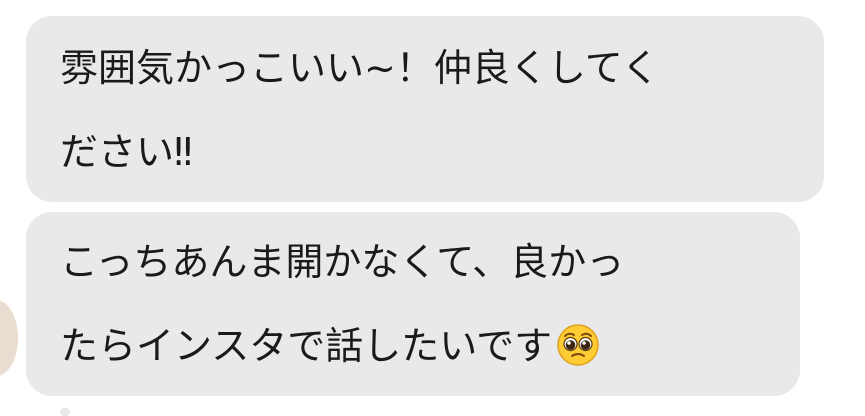 The image size is (865, 416). What do you see at coordinates (360, 68) in the screenshot?
I see `message-text-line: 雰囲気かっこいい~！仲良くしてく` at bounding box center [360, 68].